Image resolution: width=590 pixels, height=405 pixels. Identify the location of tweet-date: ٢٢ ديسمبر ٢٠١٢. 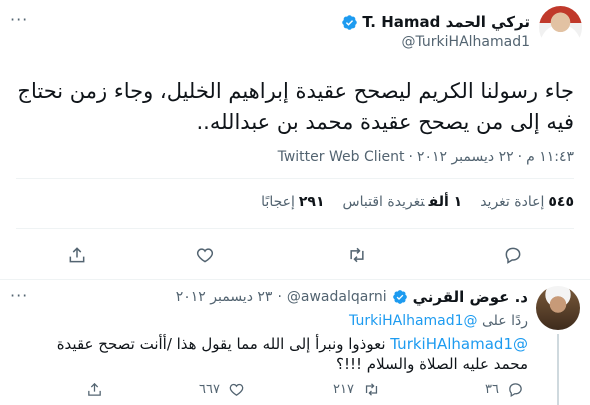
(465, 157).